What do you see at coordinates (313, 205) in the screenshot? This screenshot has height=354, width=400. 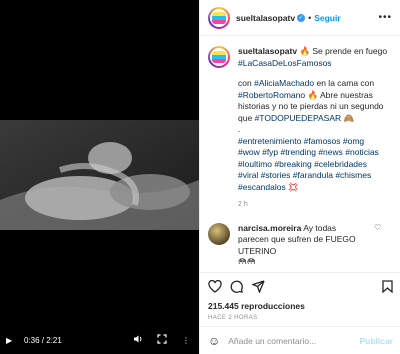 I see `post-age: 2 h` at bounding box center [313, 205].